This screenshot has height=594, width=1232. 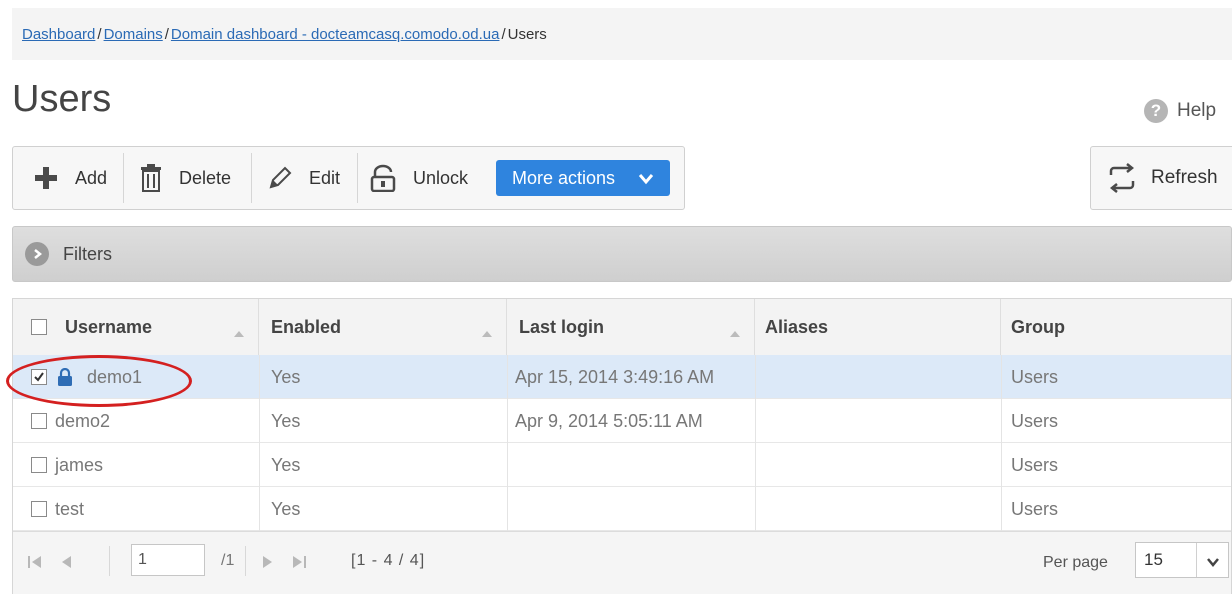 I want to click on username-label: james, so click(x=79, y=464).